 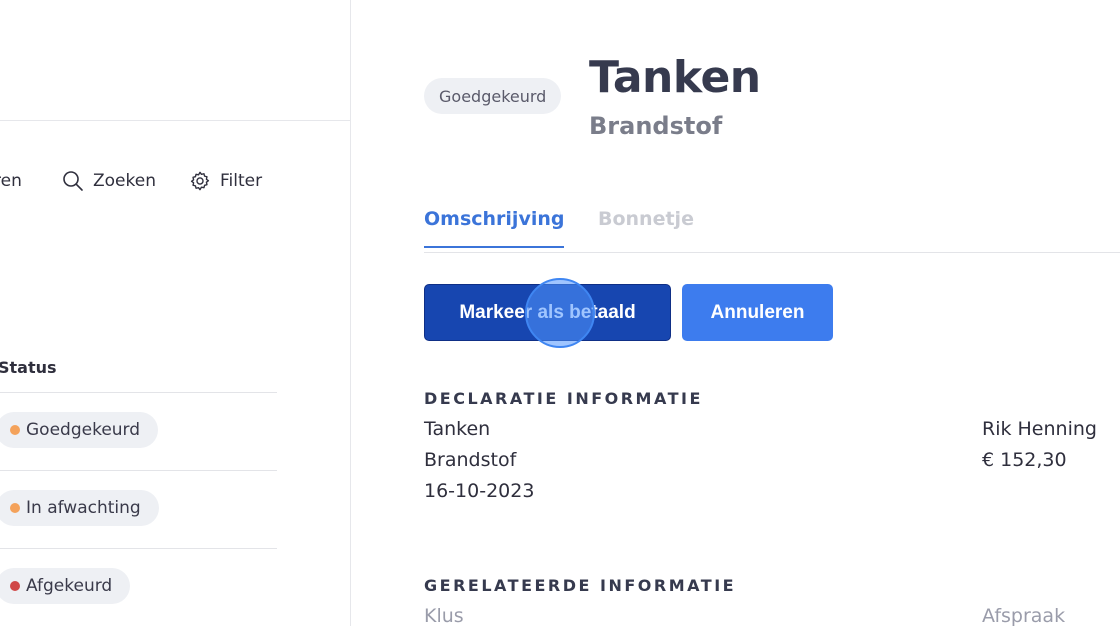 What do you see at coordinates (563, 398) in the screenshot?
I see `declaration-info-heading: DECLARATIE INFORMATIE` at bounding box center [563, 398].